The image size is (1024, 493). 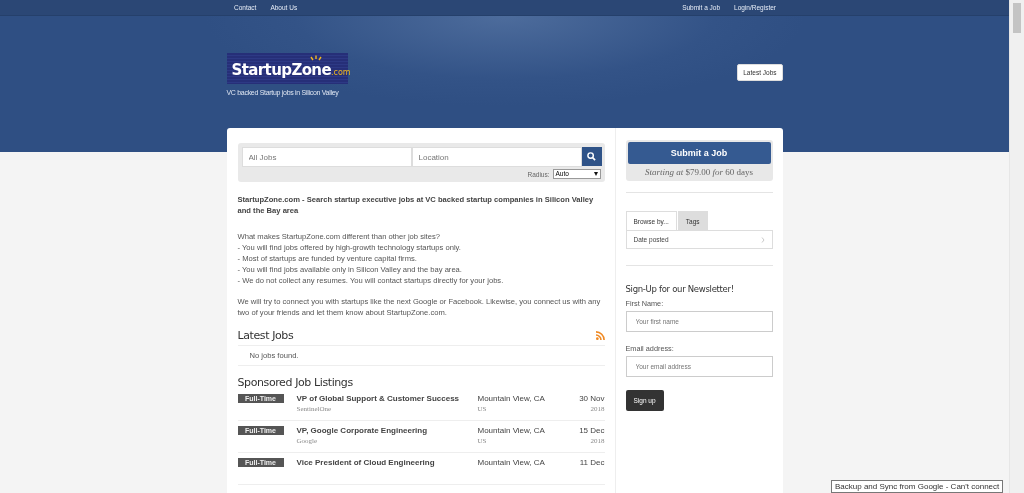 What do you see at coordinates (917, 486) in the screenshot?
I see `tooltip: Backup and Sync from Google - Can't connect` at bounding box center [917, 486].